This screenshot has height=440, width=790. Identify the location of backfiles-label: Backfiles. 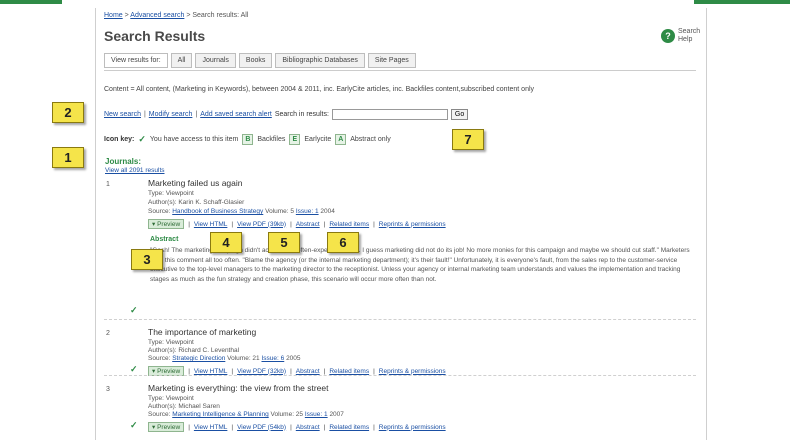
(271, 139).